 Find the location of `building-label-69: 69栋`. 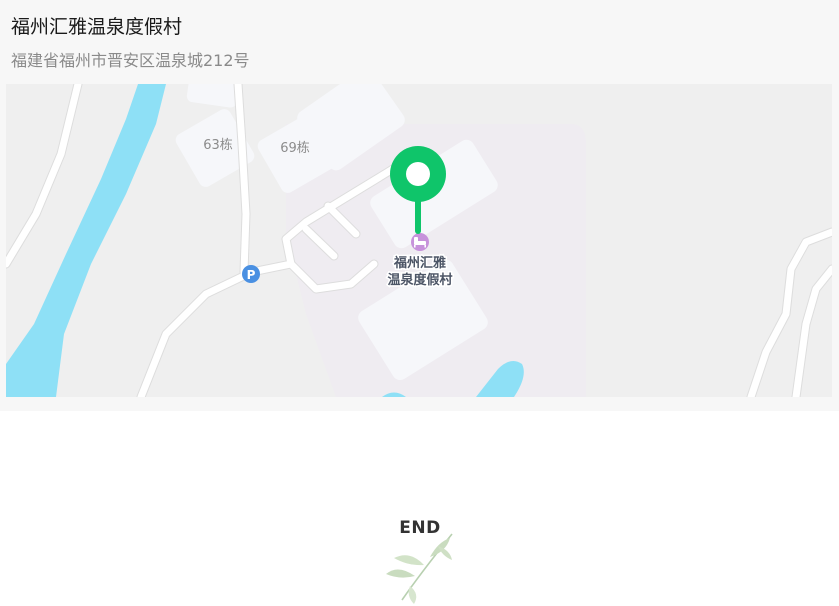

building-label-69: 69栋 is located at coordinates (295, 148).